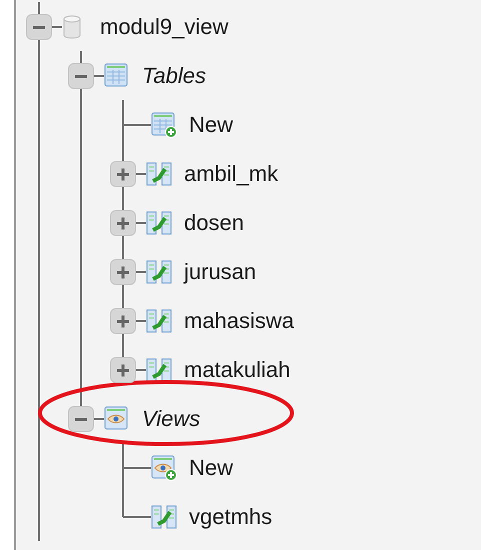  I want to click on tree-item-label: jurusan, so click(220, 271).